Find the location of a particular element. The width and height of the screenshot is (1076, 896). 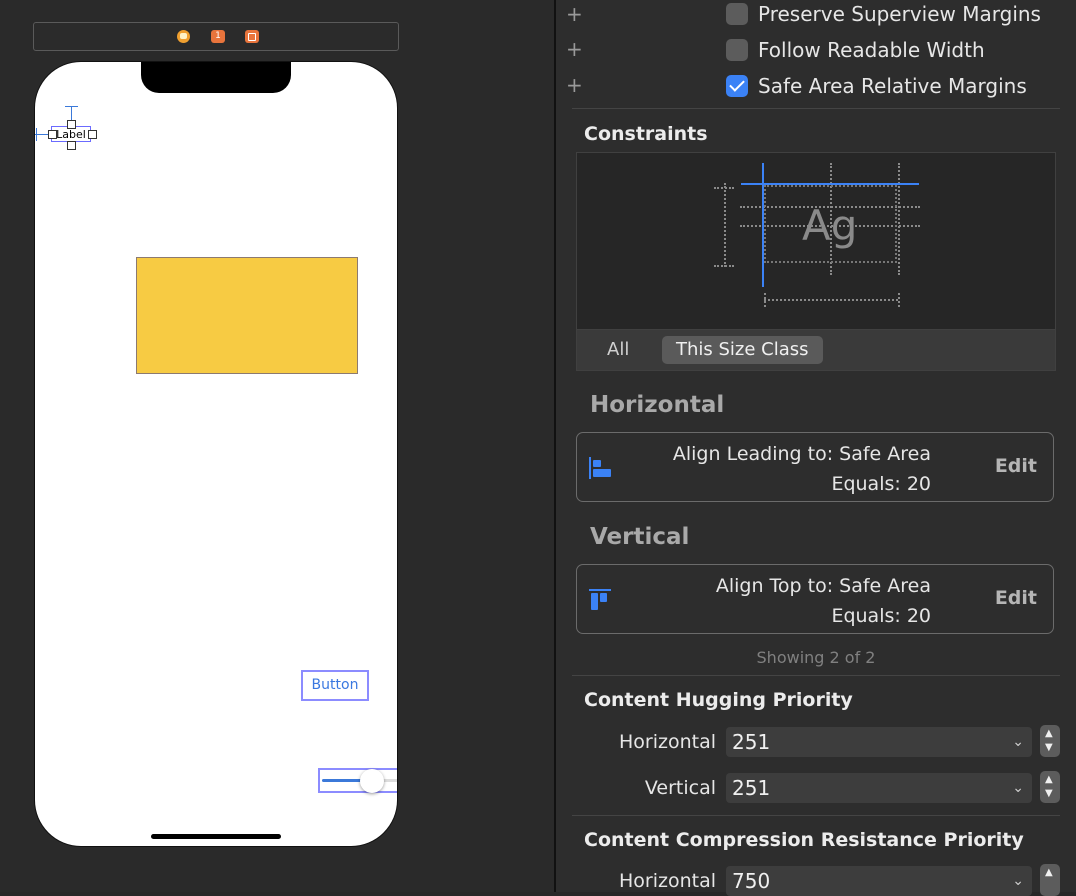

top-constraint-cap is located at coordinates (71, 106).